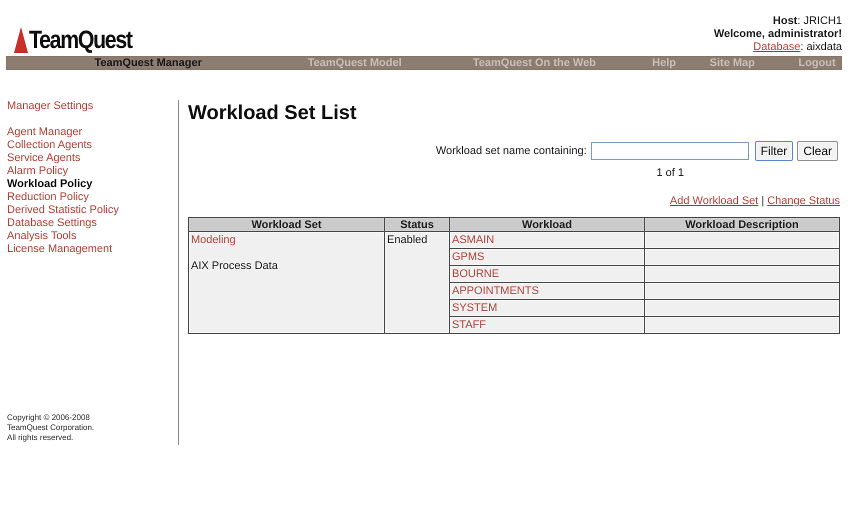  I want to click on sidebar-item: Database Settings, so click(92, 223).